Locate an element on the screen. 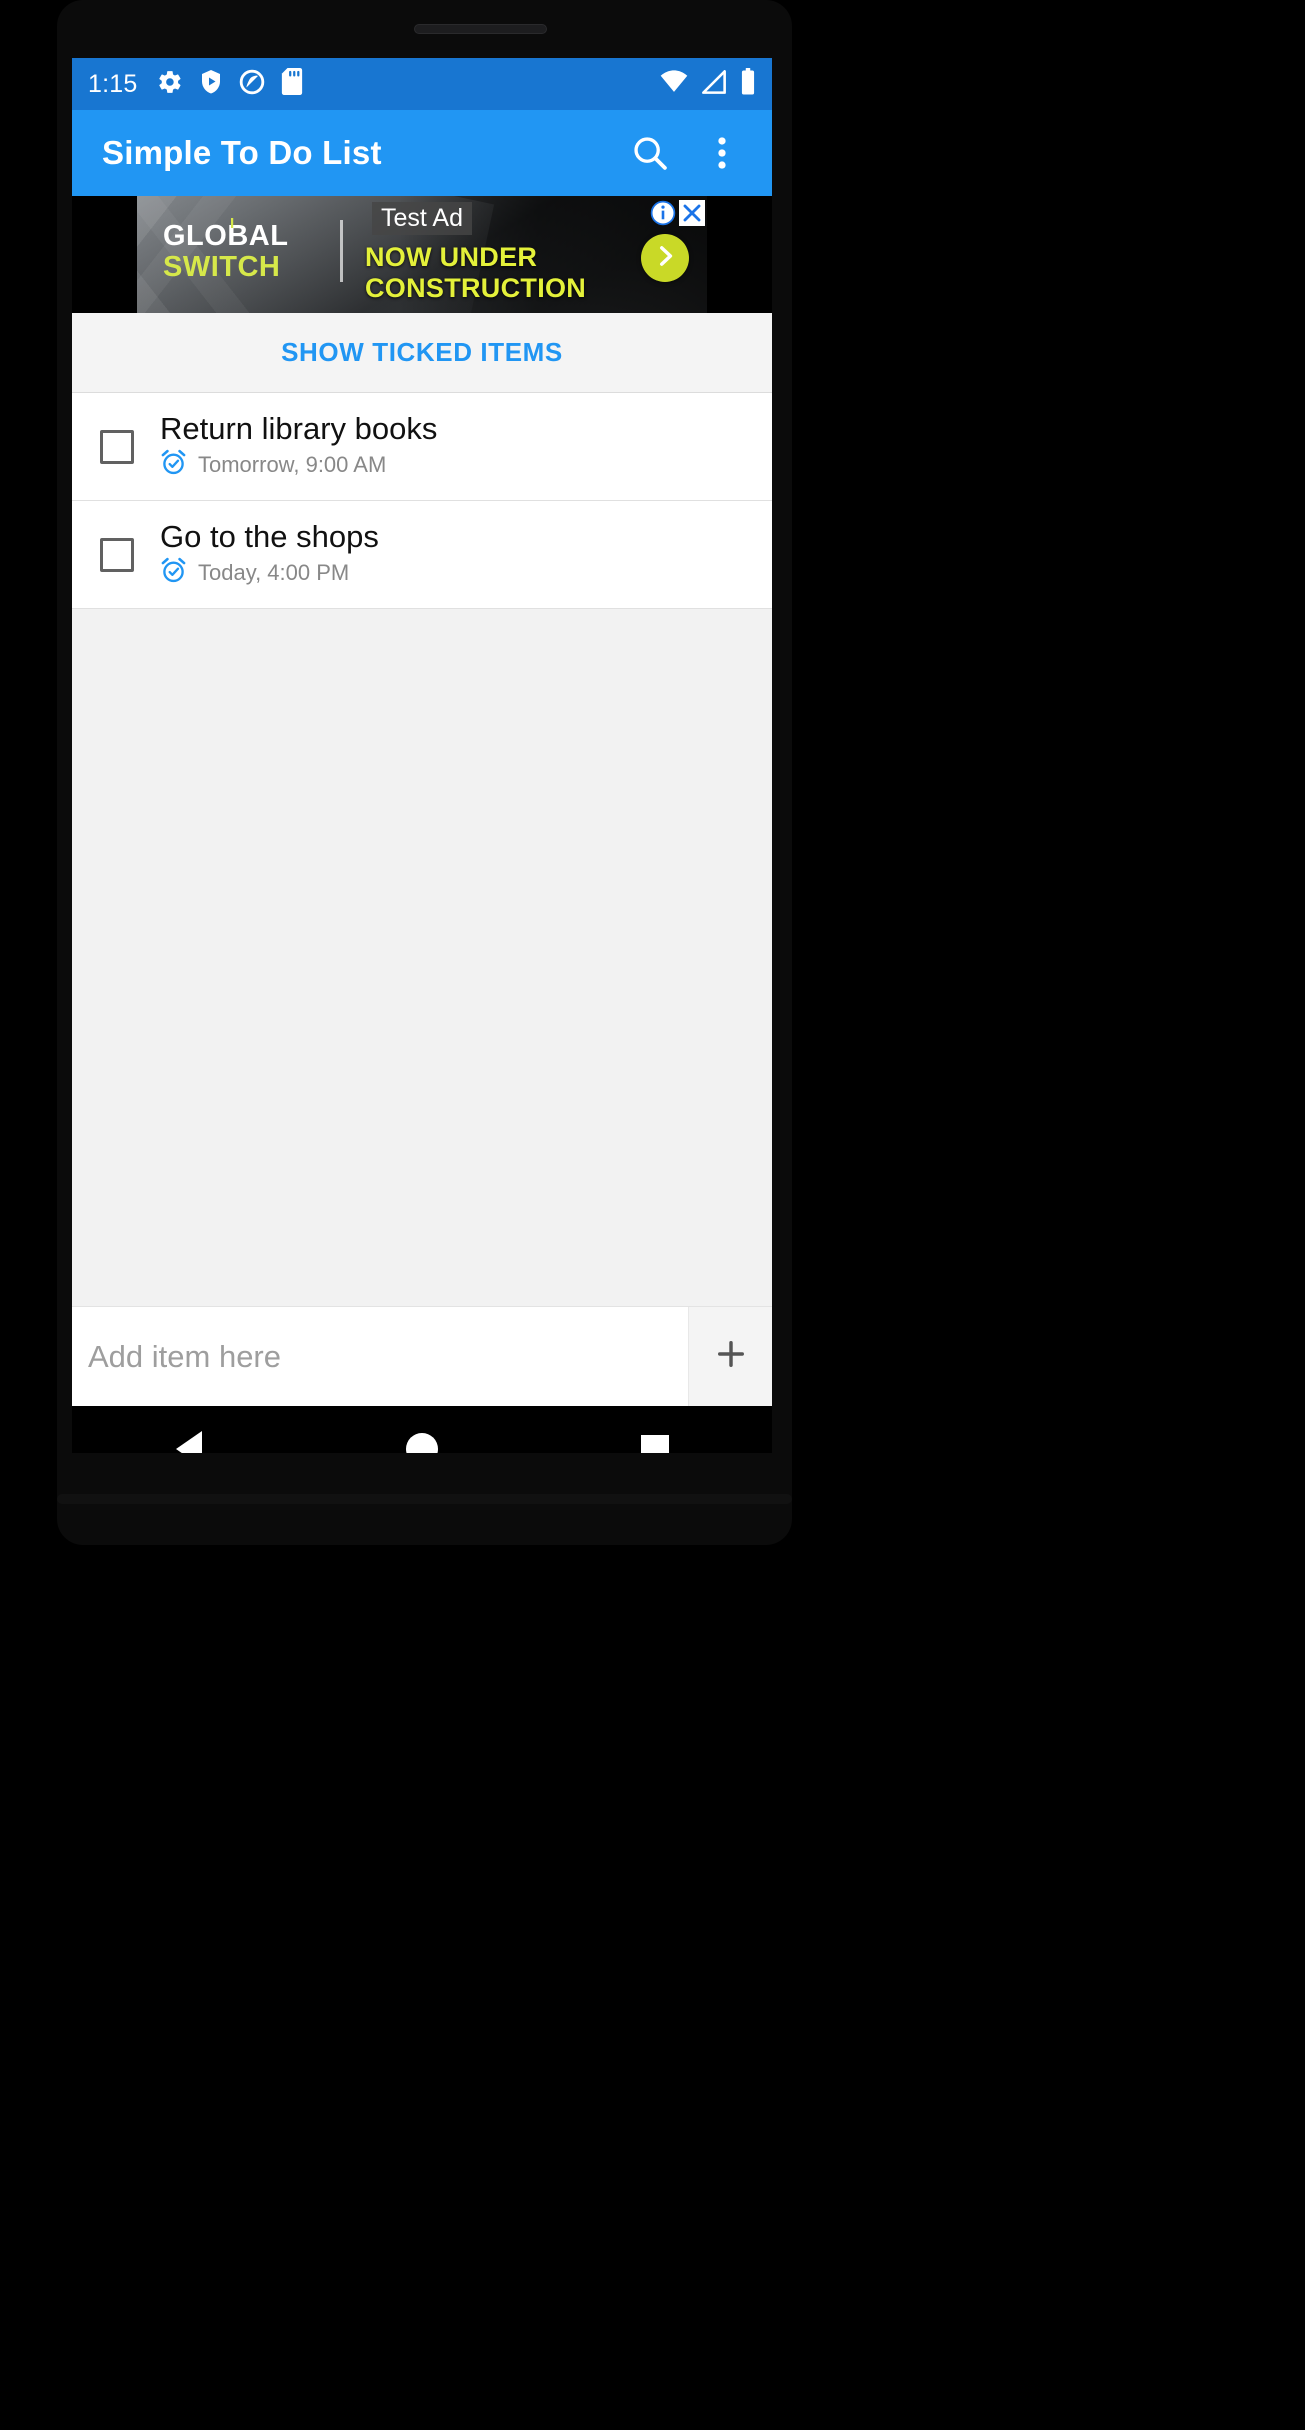 The image size is (1305, 2430). wifi-icon is located at coordinates (674, 84).